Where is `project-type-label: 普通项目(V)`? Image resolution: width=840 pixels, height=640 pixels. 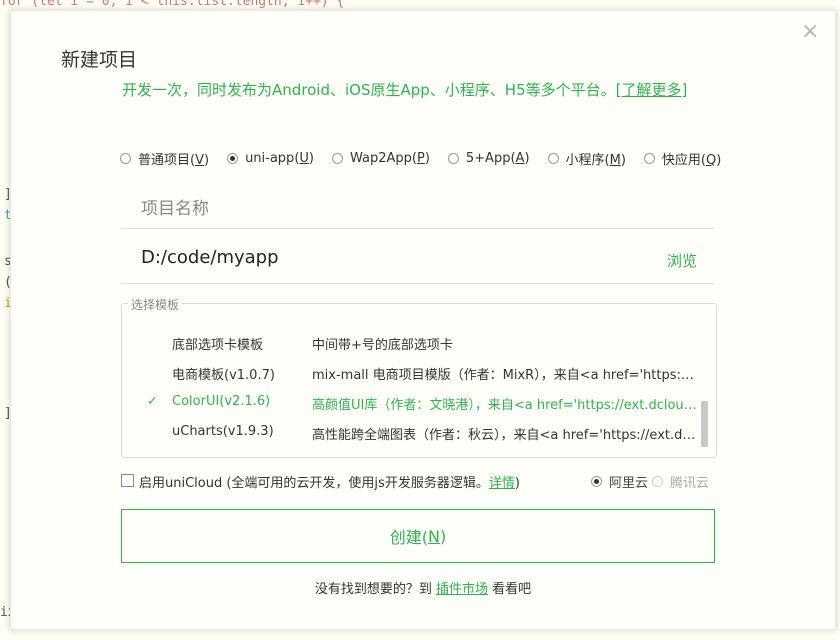
project-type-label: 普通项目(V) is located at coordinates (174, 160).